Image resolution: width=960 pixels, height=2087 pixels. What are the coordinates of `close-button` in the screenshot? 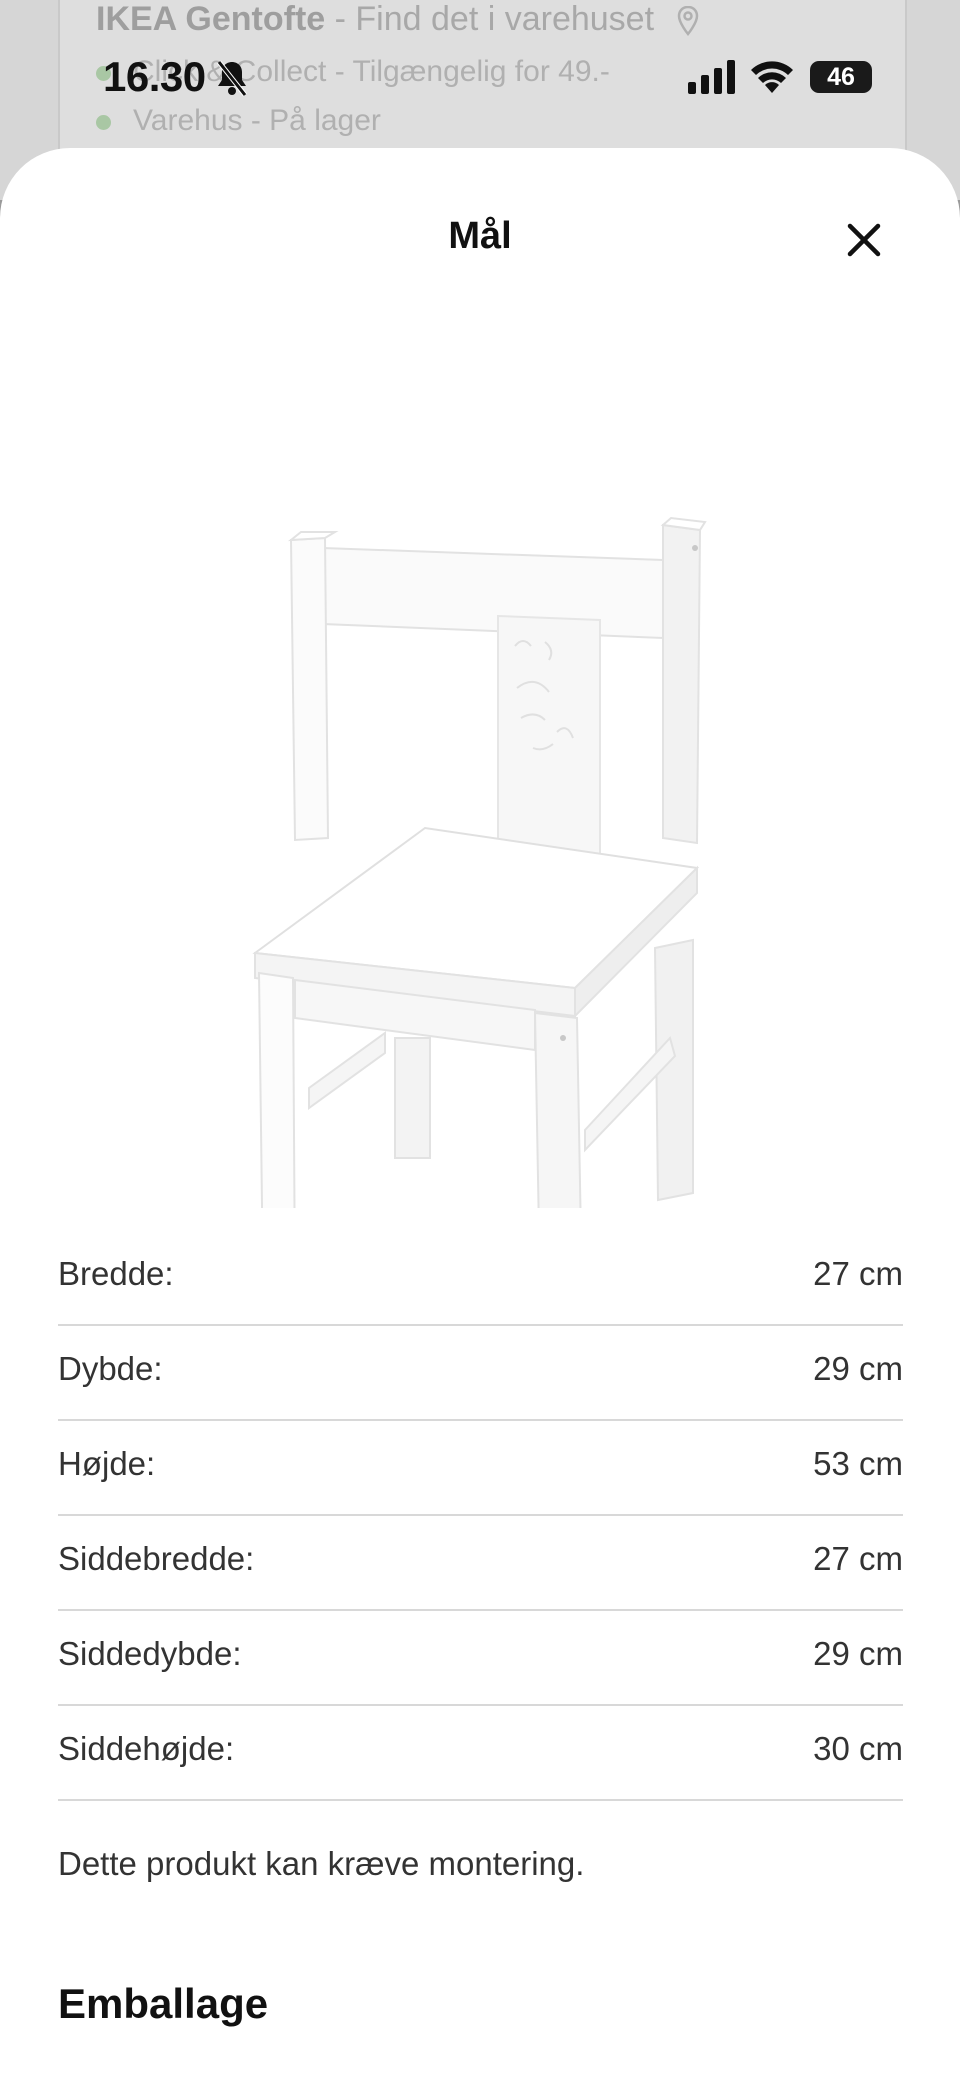 It's located at (864, 240).